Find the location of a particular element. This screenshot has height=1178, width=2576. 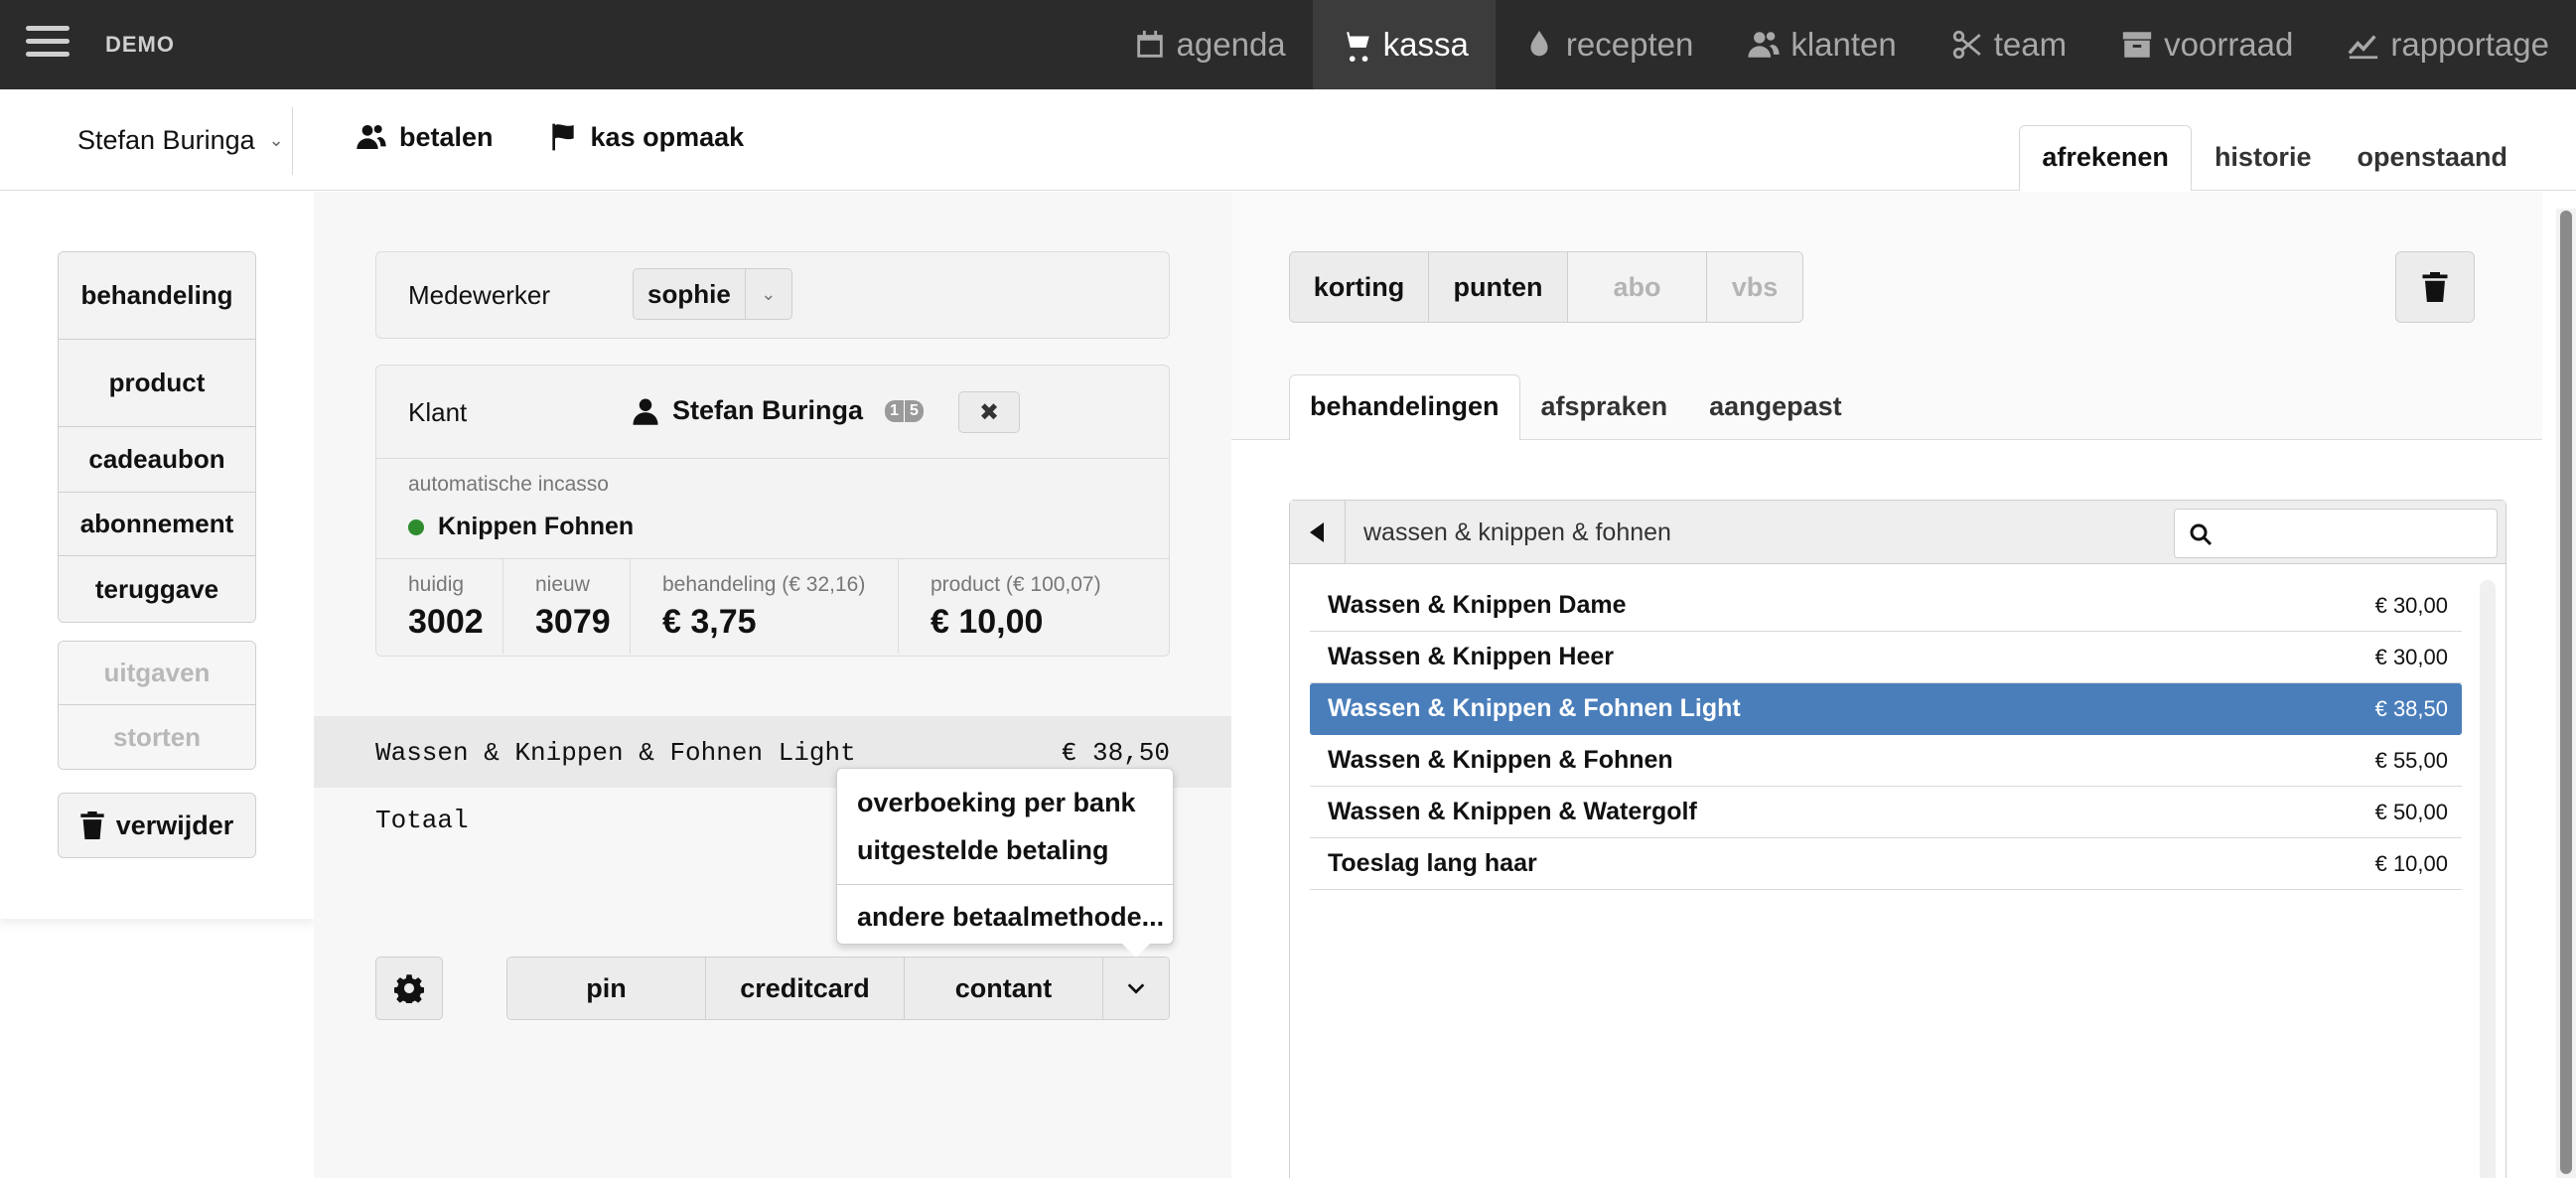

page-scrollbar is located at coordinates (2566, 693).